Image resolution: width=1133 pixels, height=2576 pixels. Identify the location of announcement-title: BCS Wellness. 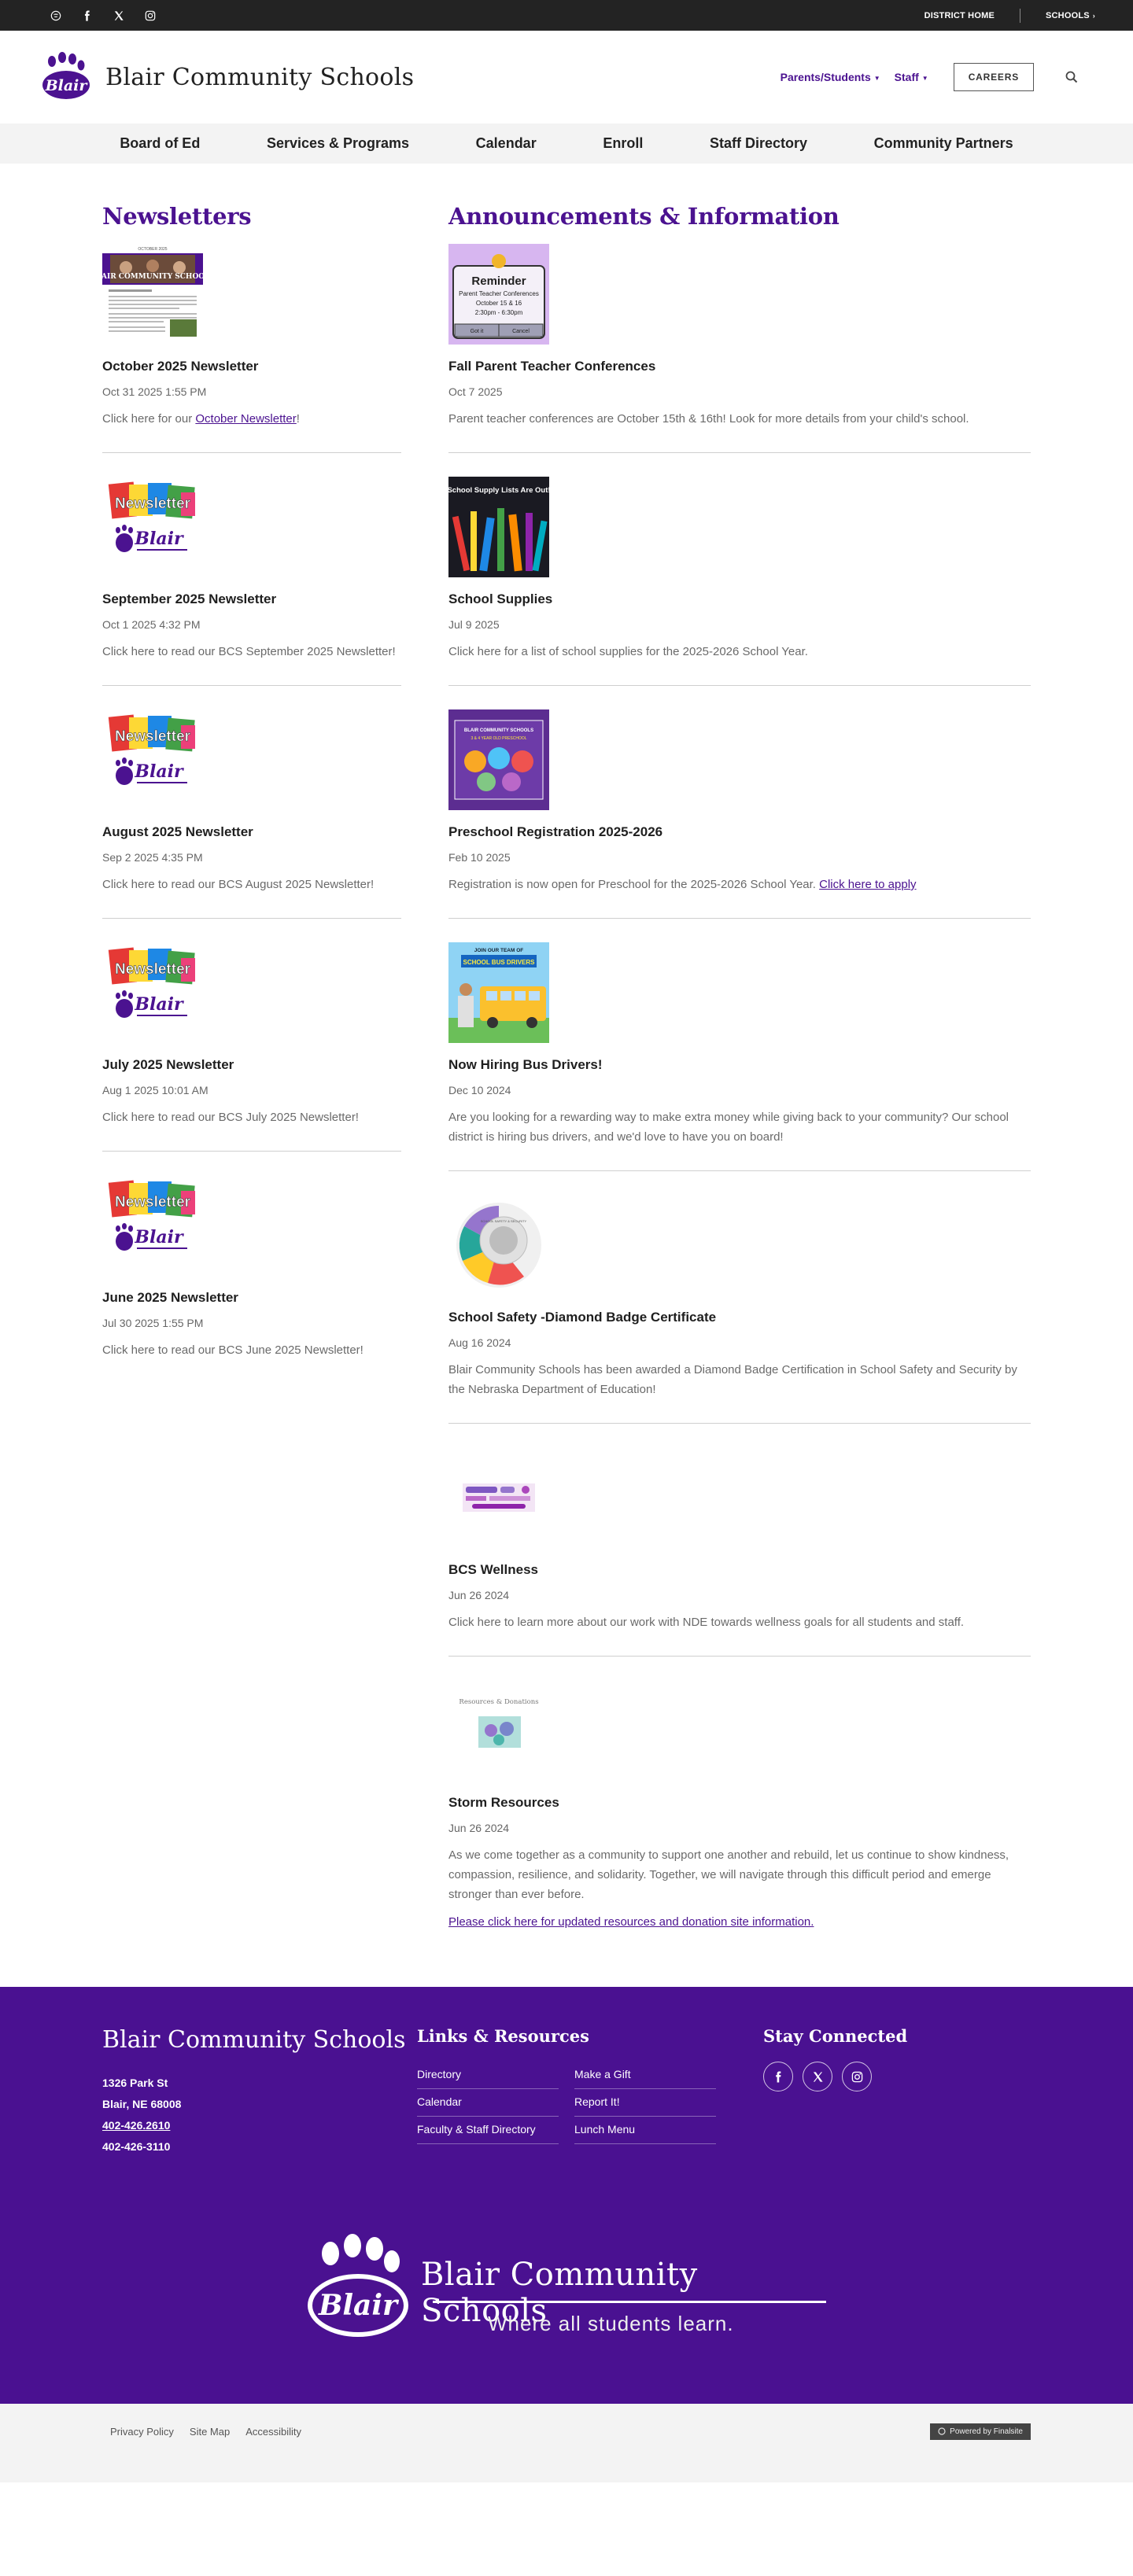
(739, 1570).